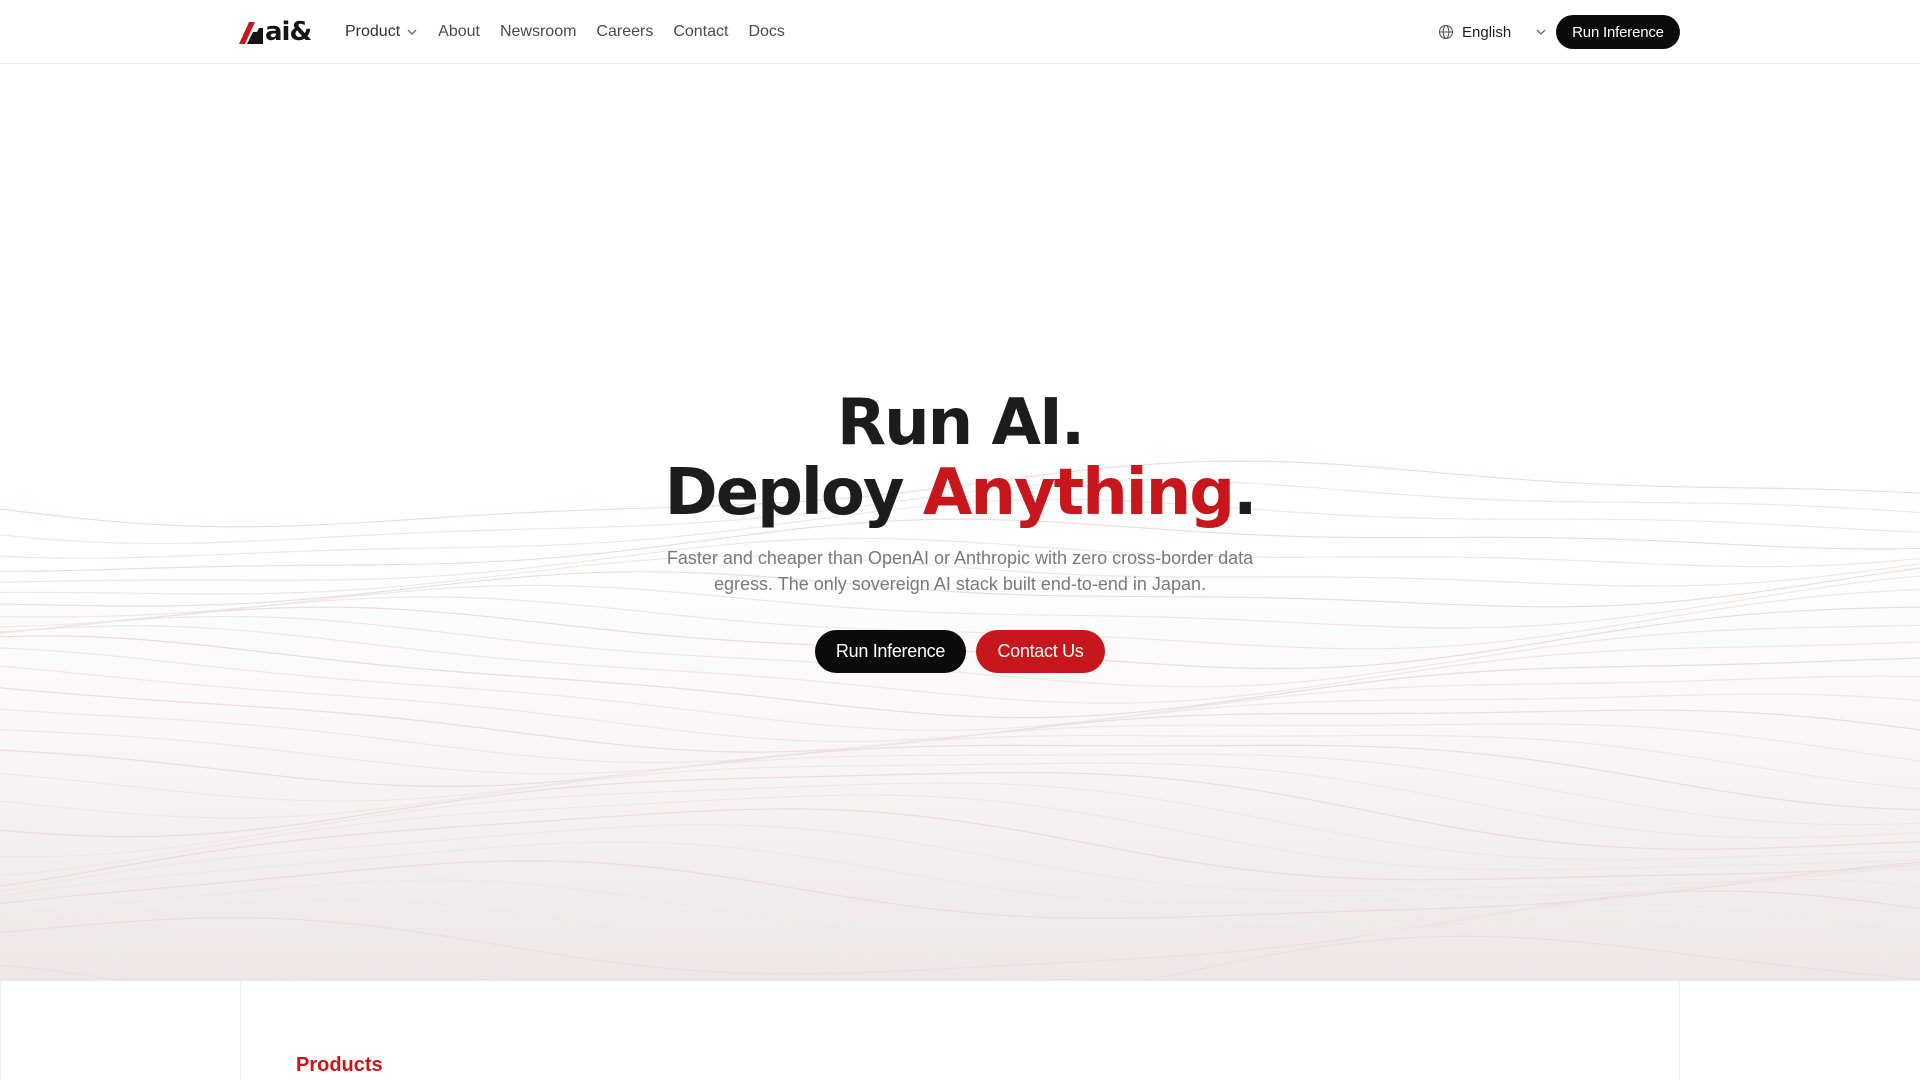 The width and height of the screenshot is (1920, 1080). What do you see at coordinates (1040, 651) in the screenshot?
I see `contact-us-button: Contact Us` at bounding box center [1040, 651].